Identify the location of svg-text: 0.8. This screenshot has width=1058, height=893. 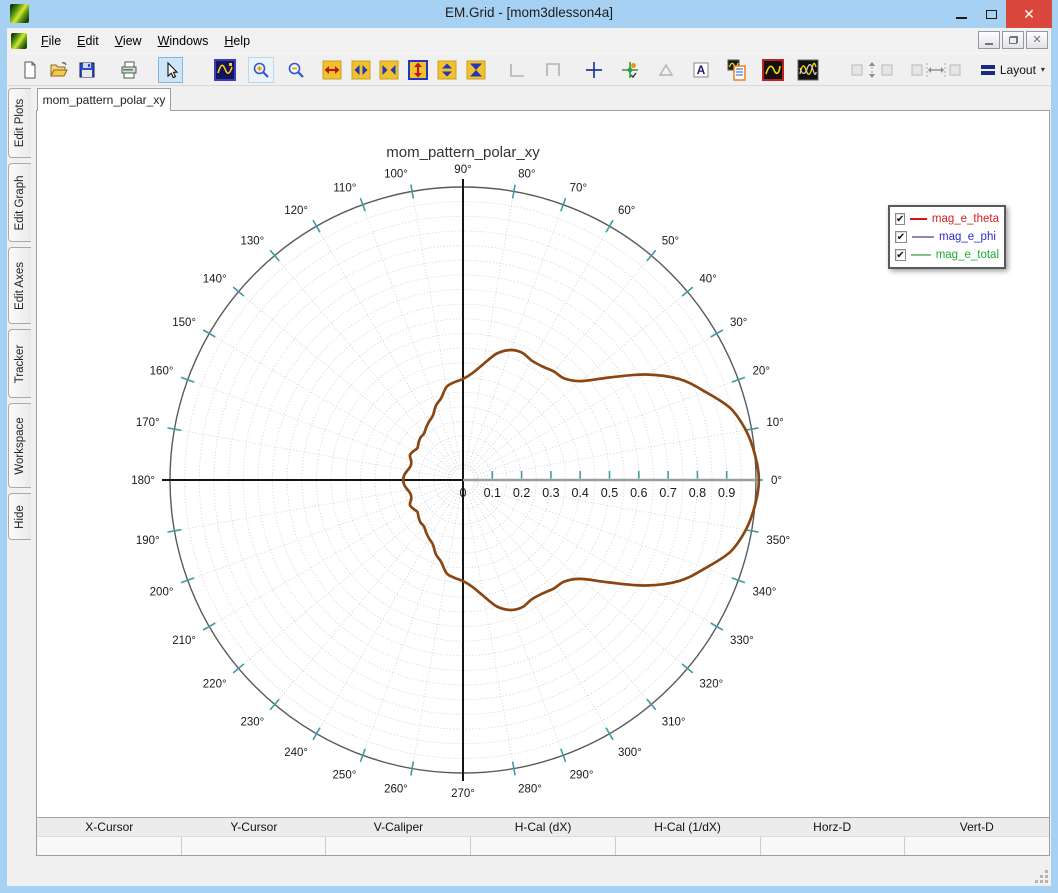
(697, 493).